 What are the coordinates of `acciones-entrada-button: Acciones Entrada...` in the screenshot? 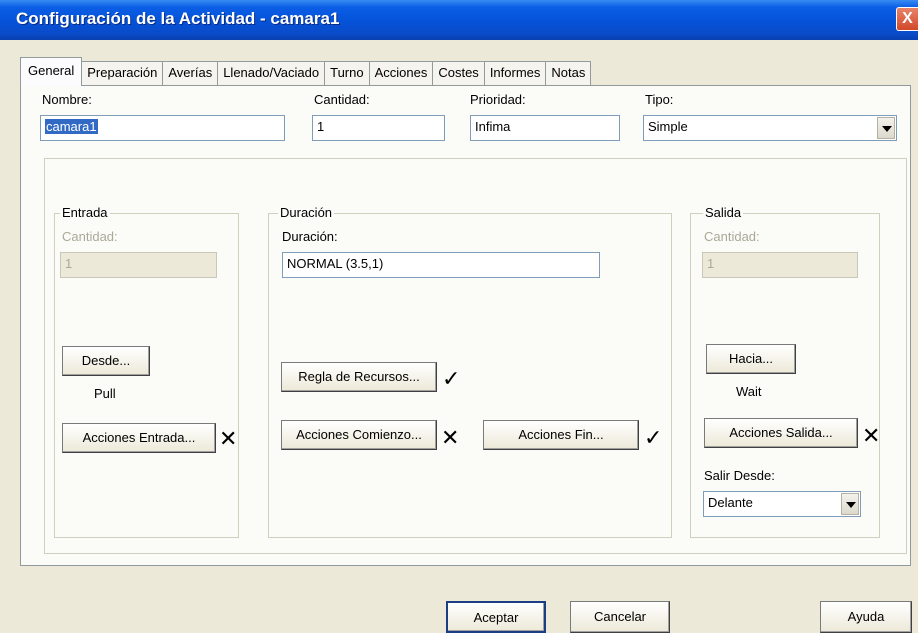 It's located at (139, 438).